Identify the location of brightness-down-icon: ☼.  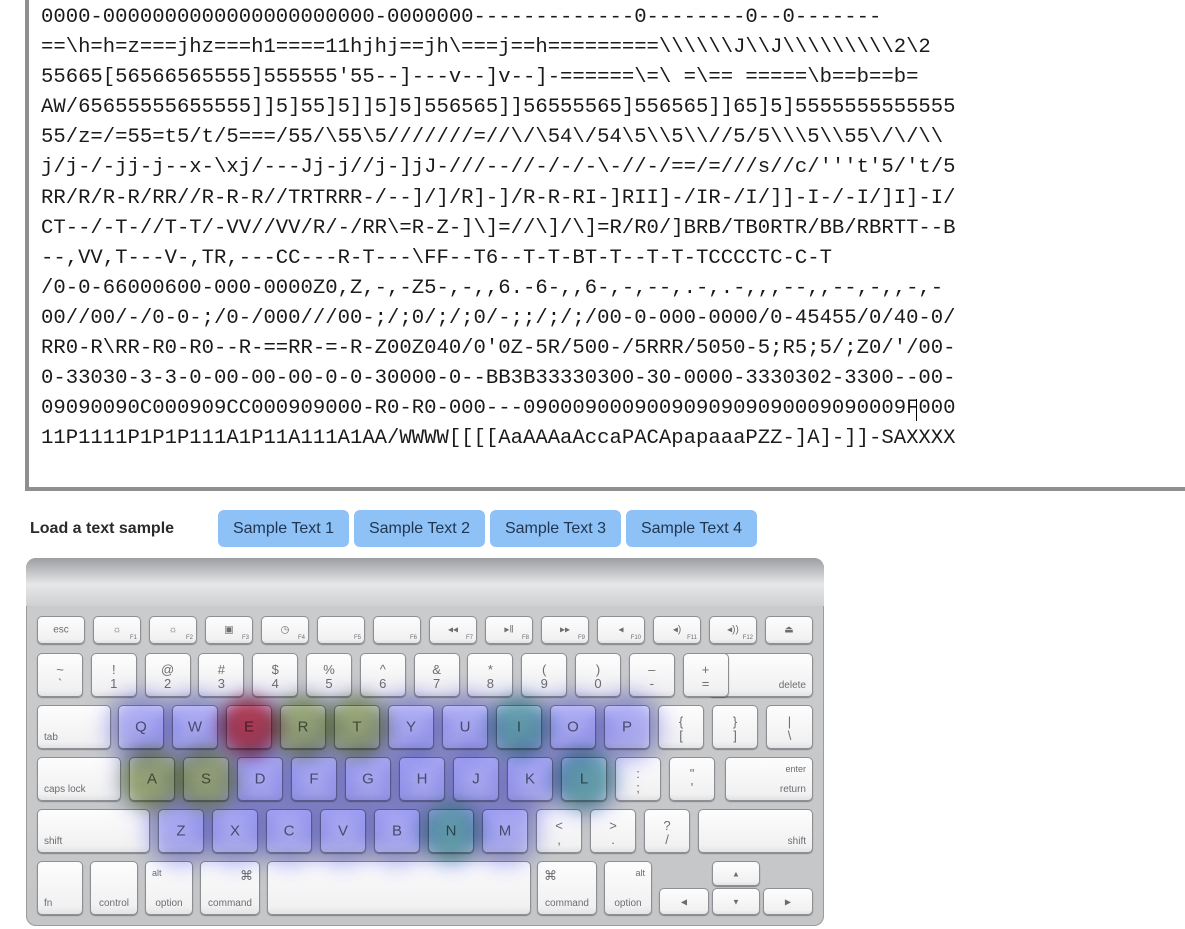
(117, 630).